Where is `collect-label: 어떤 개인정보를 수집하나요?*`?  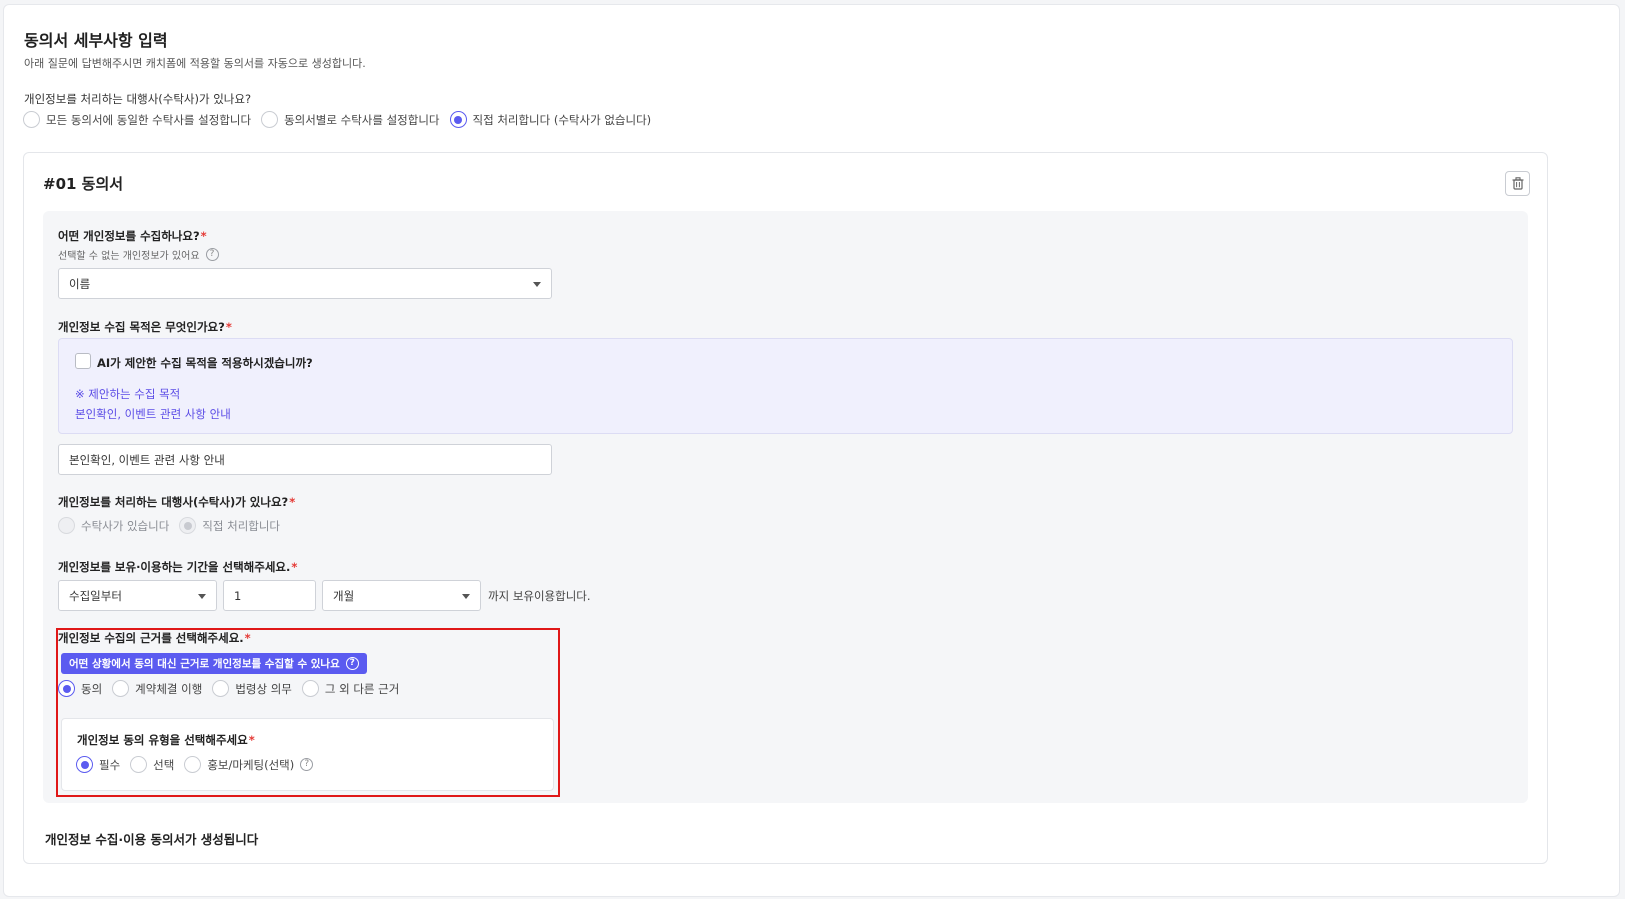 collect-label: 어떤 개인정보를 수집하나요?* is located at coordinates (132, 236).